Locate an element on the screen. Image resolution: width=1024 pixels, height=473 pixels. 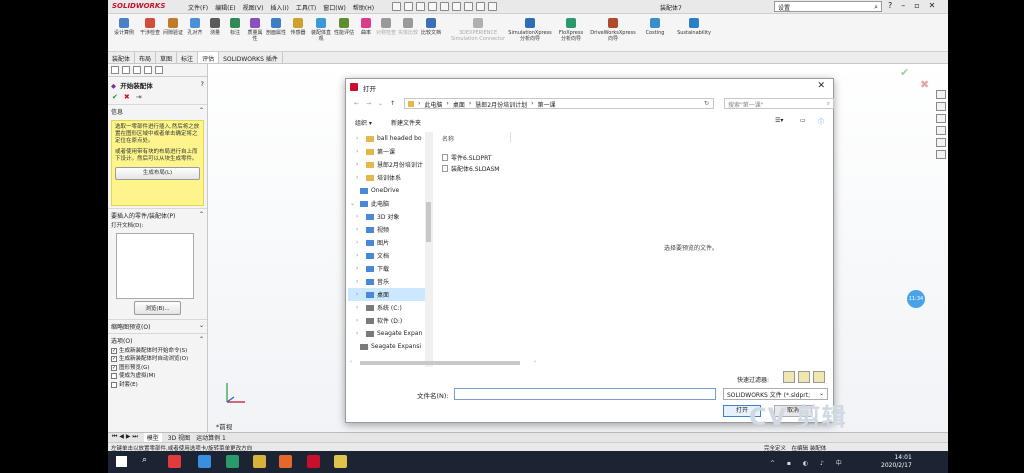
column-name: 名称 is located at coordinates (448, 139).